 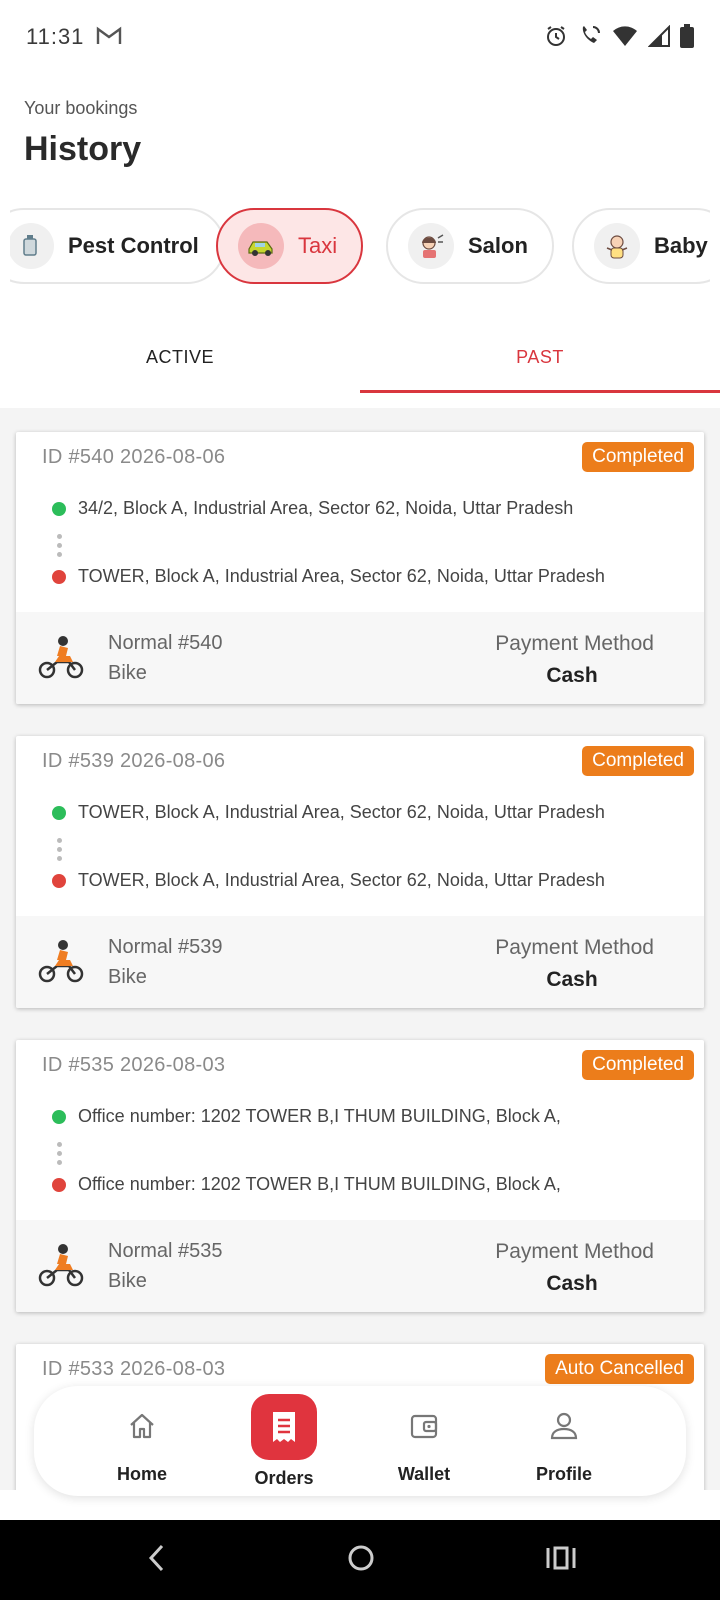 I want to click on category-label: Pest Control, so click(x=133, y=245).